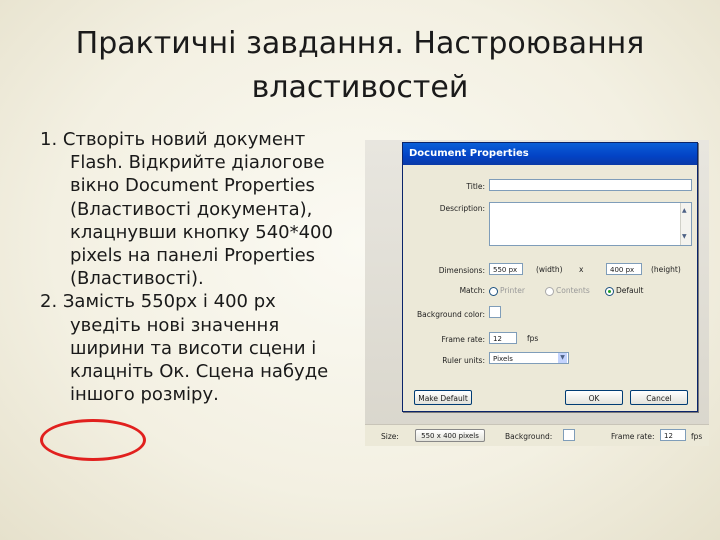  Describe the element at coordinates (506, 269) in the screenshot. I see `width-input: 550 px` at that location.